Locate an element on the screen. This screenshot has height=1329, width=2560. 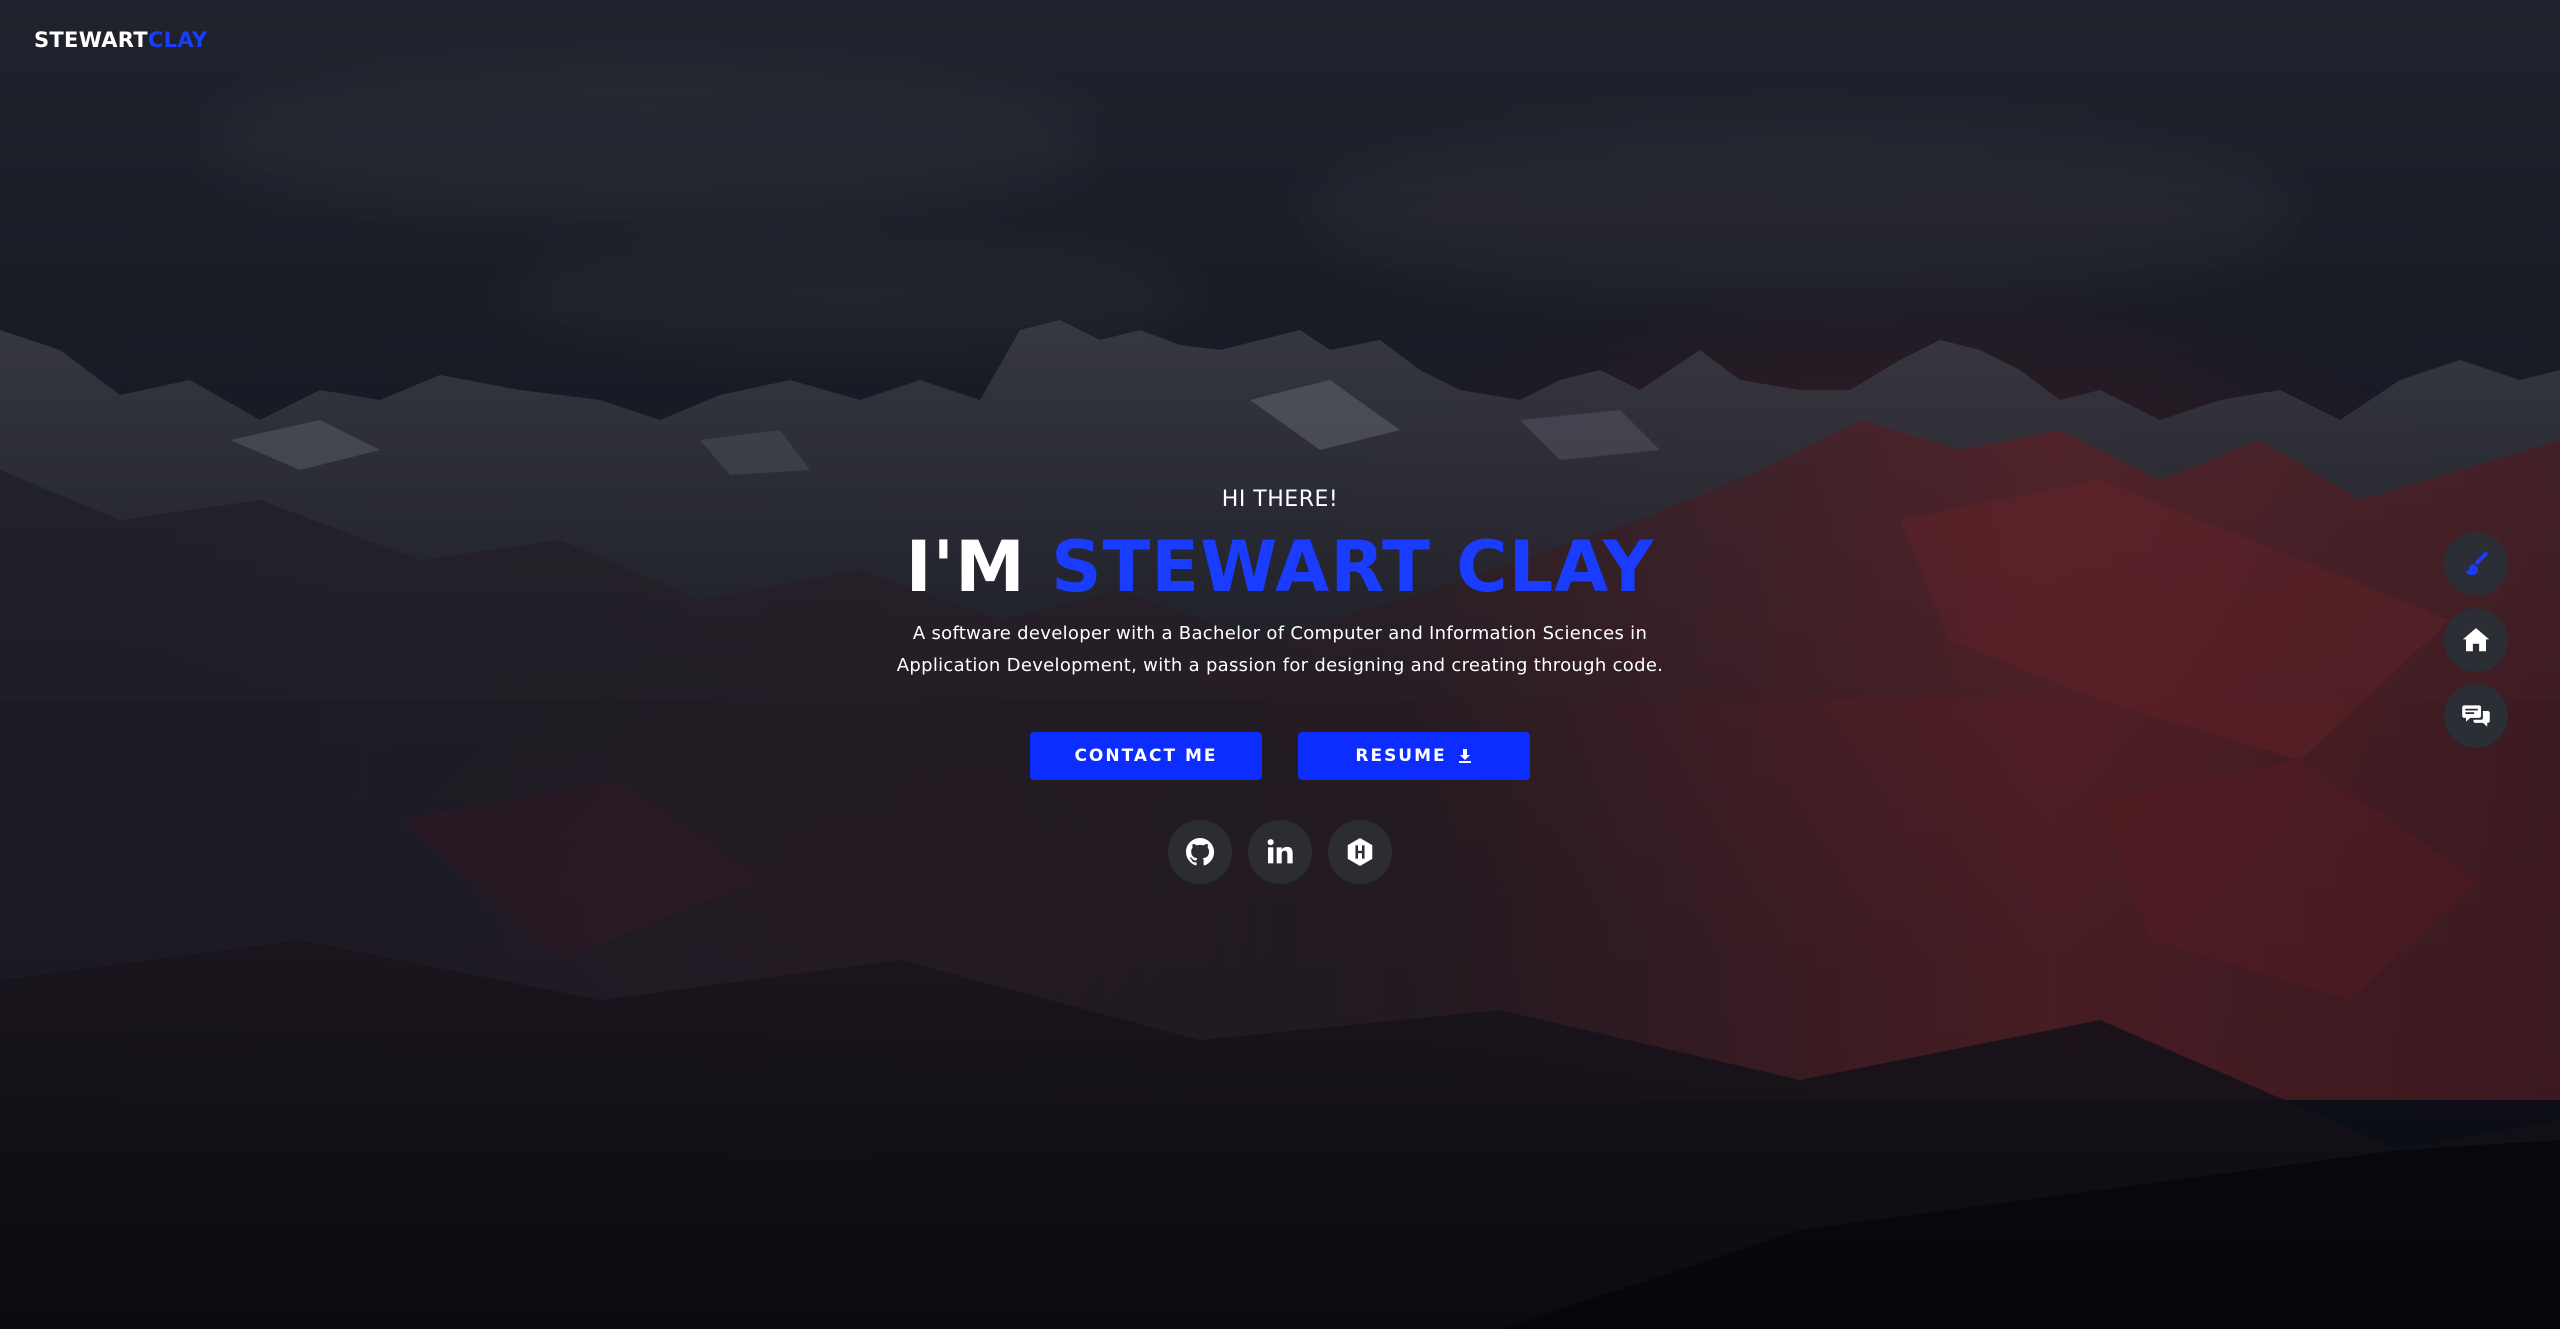
paint-brush-icon is located at coordinates (2476, 563).